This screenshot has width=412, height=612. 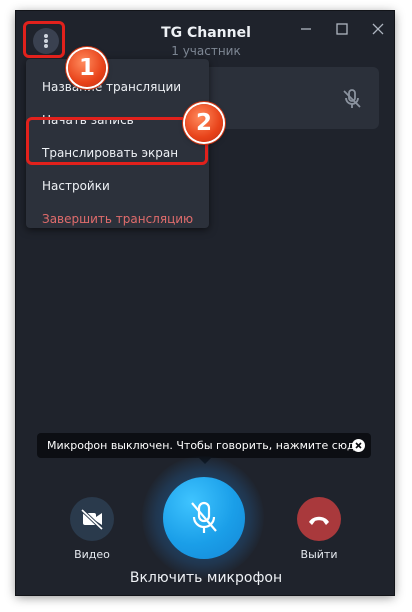 What do you see at coordinates (378, 29) in the screenshot?
I see `close-icon` at bounding box center [378, 29].